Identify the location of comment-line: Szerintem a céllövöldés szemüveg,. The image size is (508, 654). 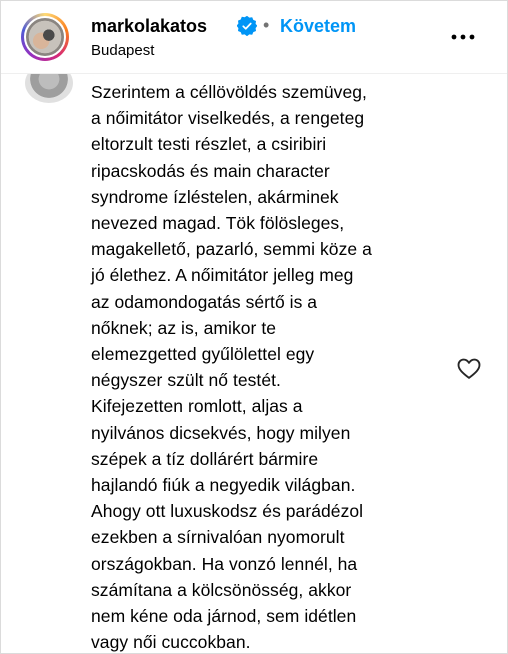
(229, 92).